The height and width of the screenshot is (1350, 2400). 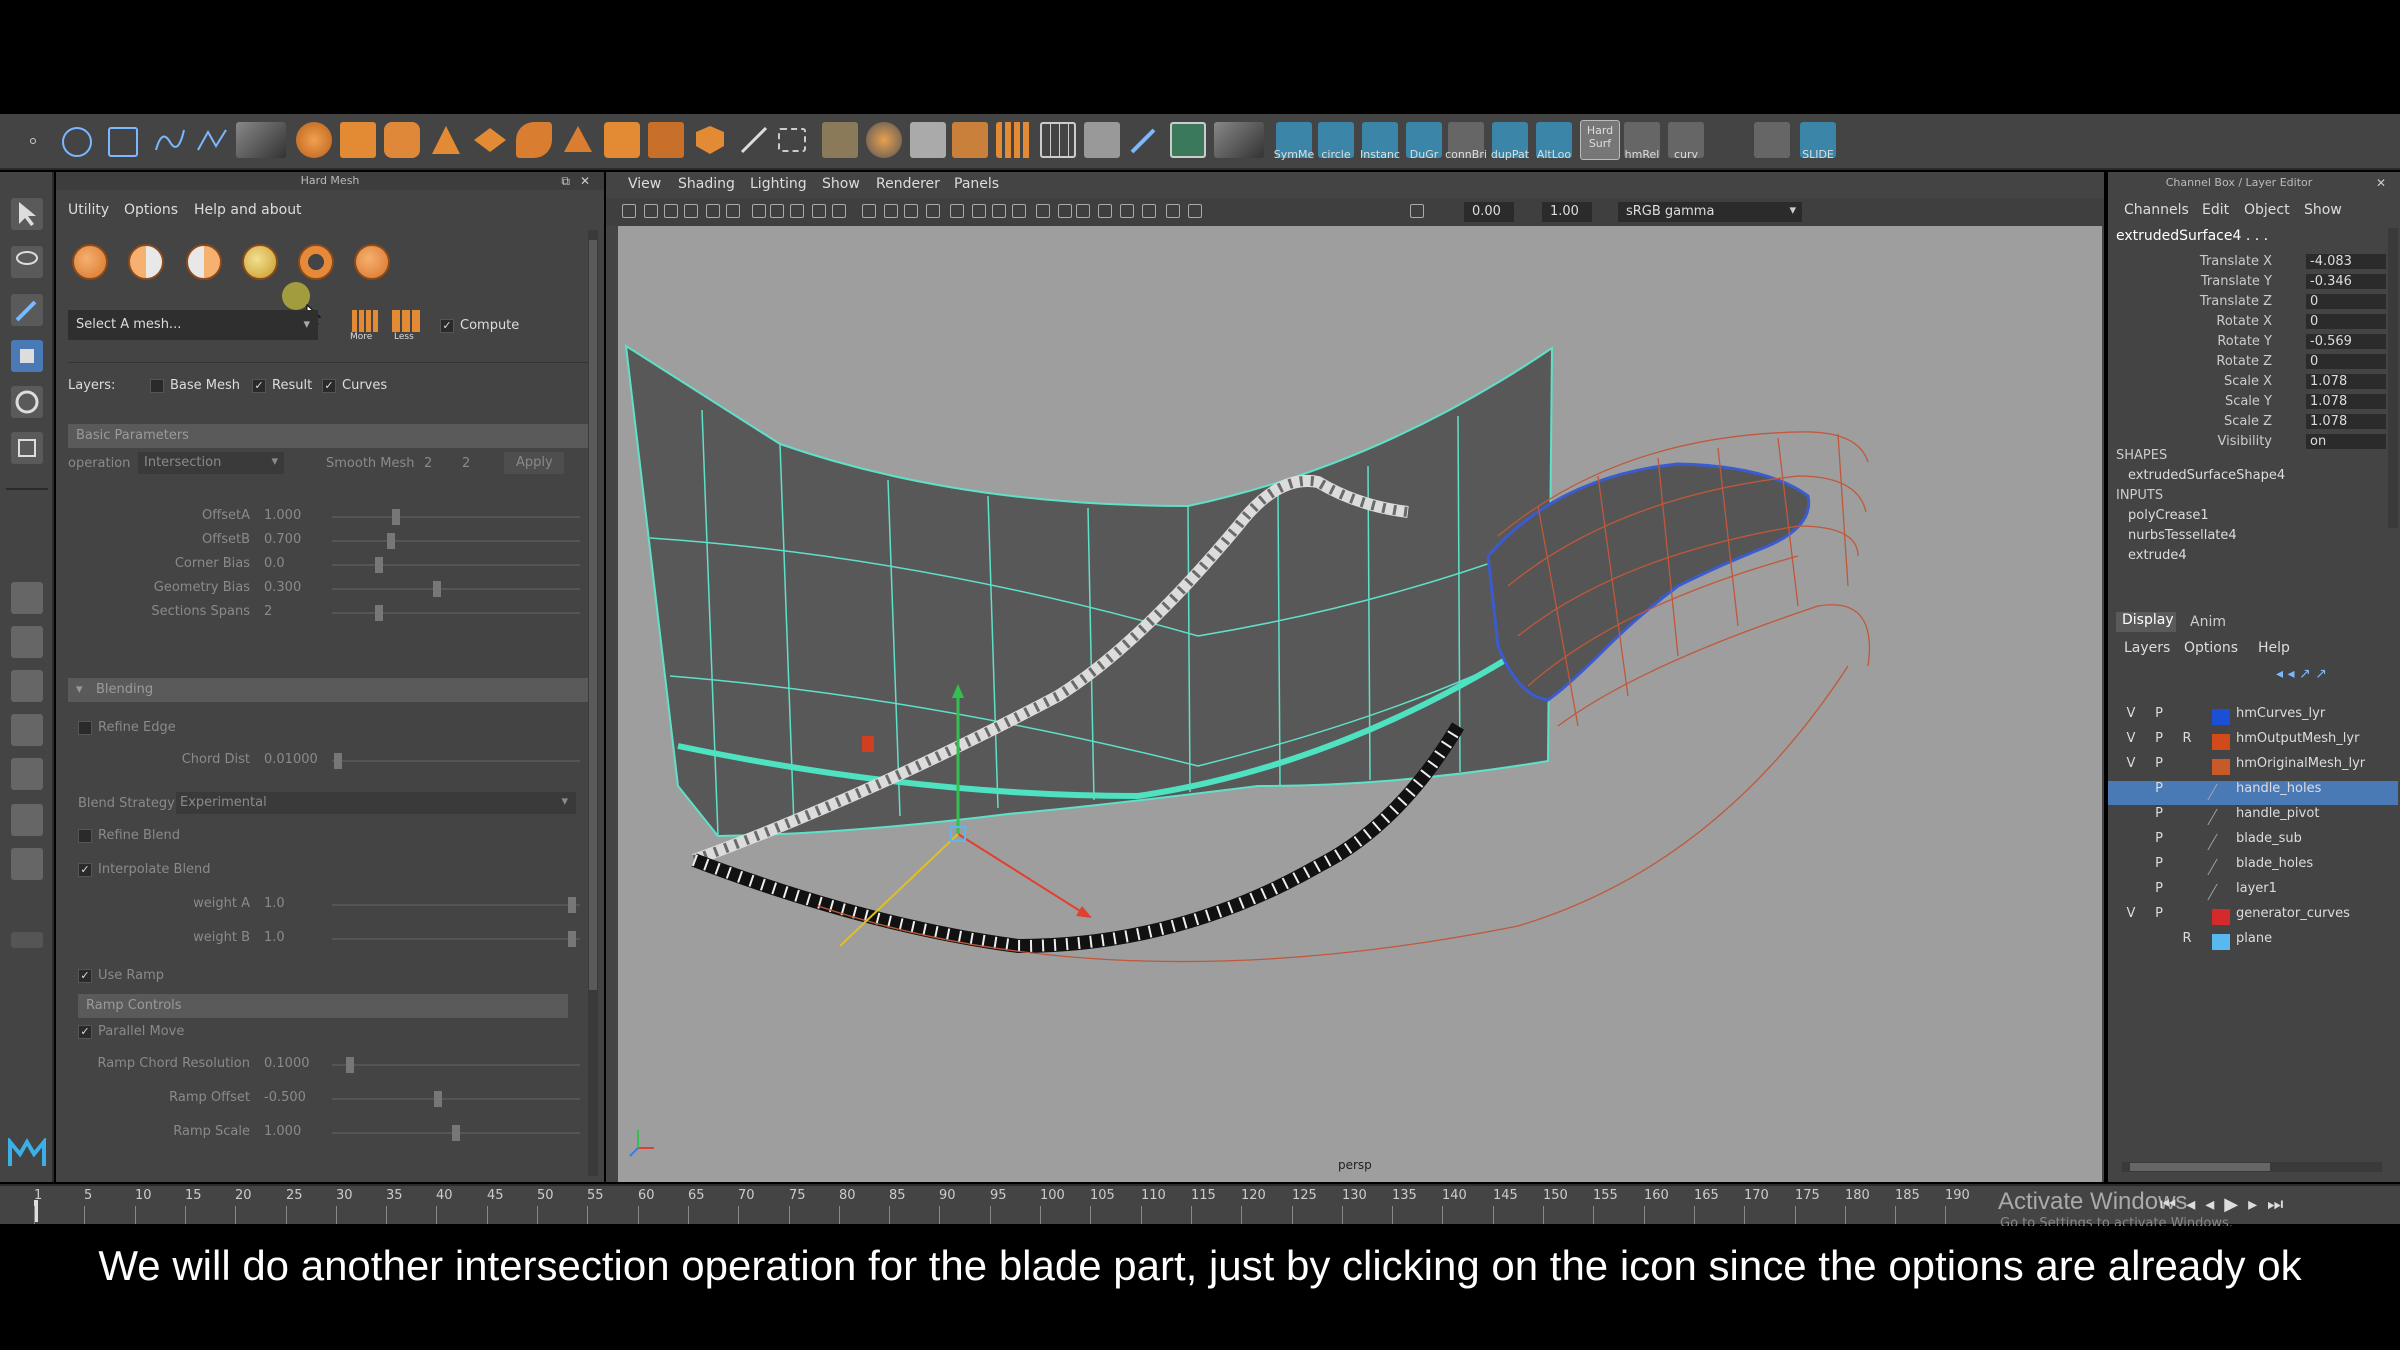 What do you see at coordinates (2159, 916) in the screenshot?
I see `layer-playback: P` at bounding box center [2159, 916].